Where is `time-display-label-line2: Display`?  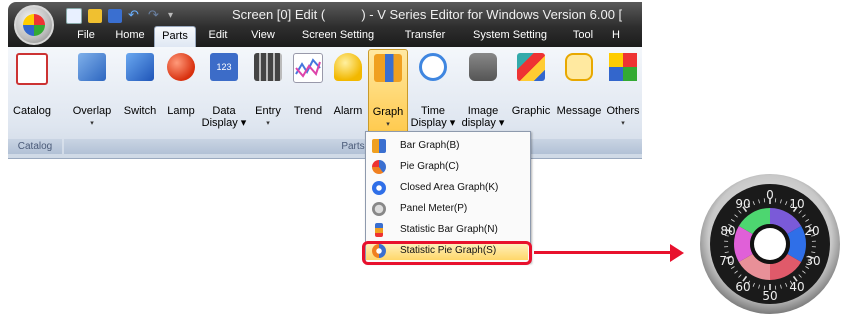
time-display-label-line2: Display is located at coordinates (429, 123).